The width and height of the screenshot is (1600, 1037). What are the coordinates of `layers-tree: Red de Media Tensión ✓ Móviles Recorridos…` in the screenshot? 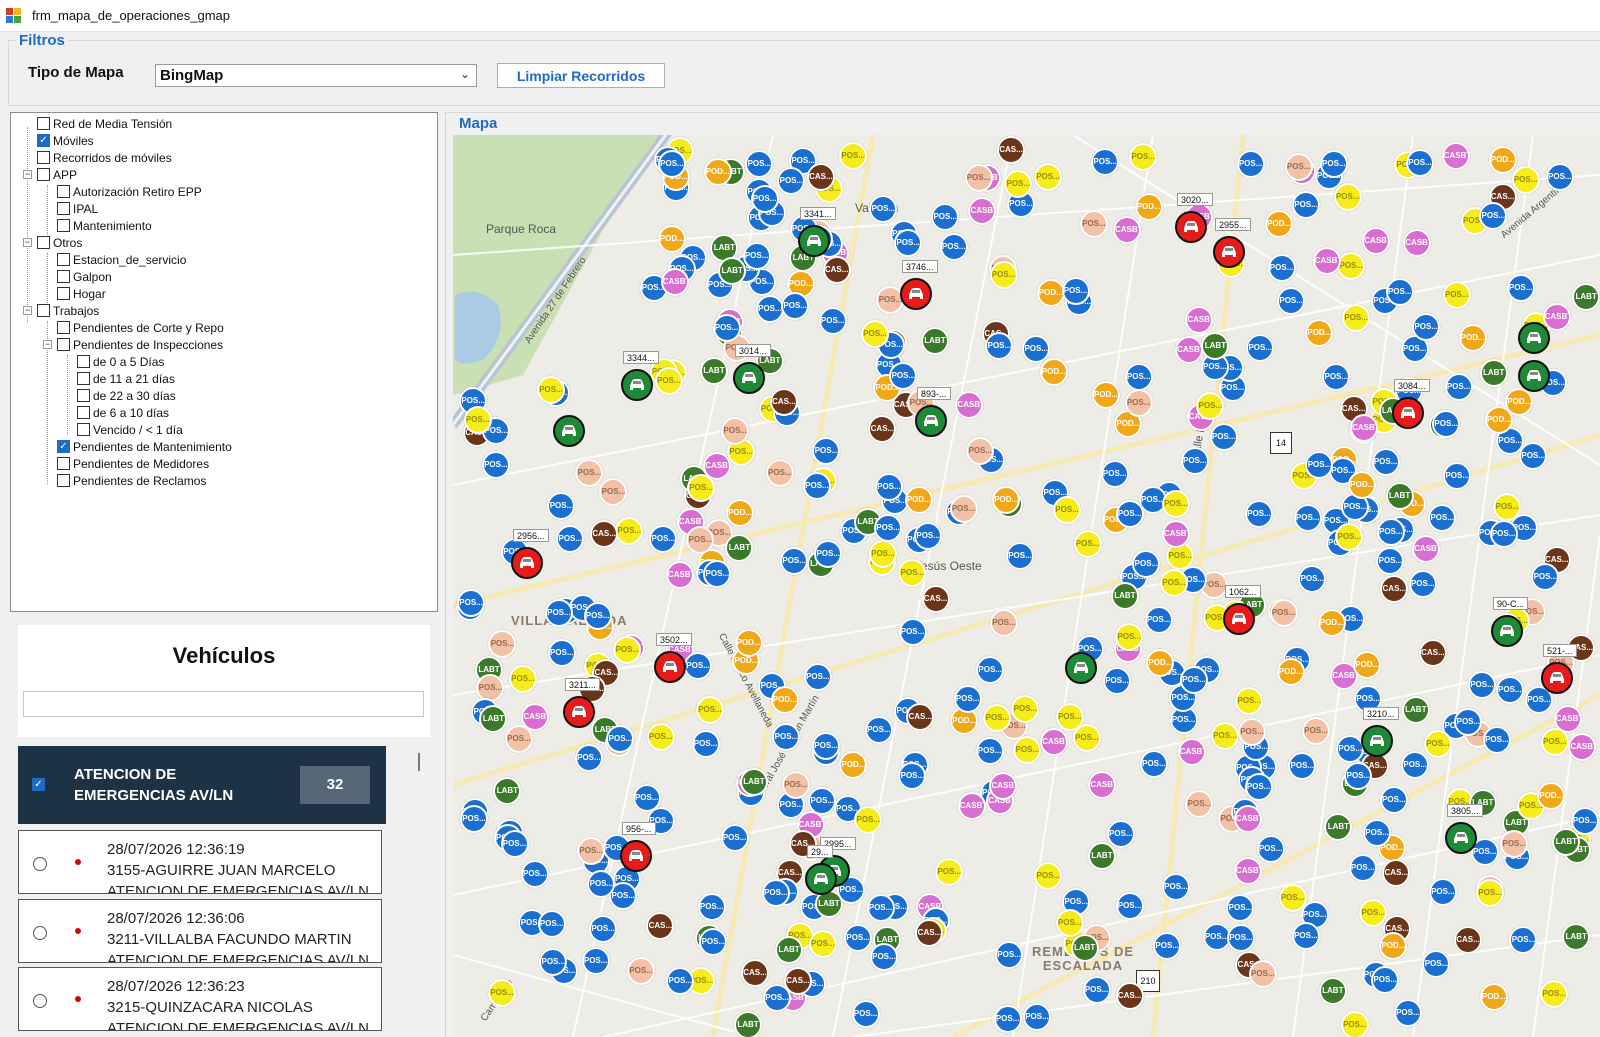 It's located at (224, 362).